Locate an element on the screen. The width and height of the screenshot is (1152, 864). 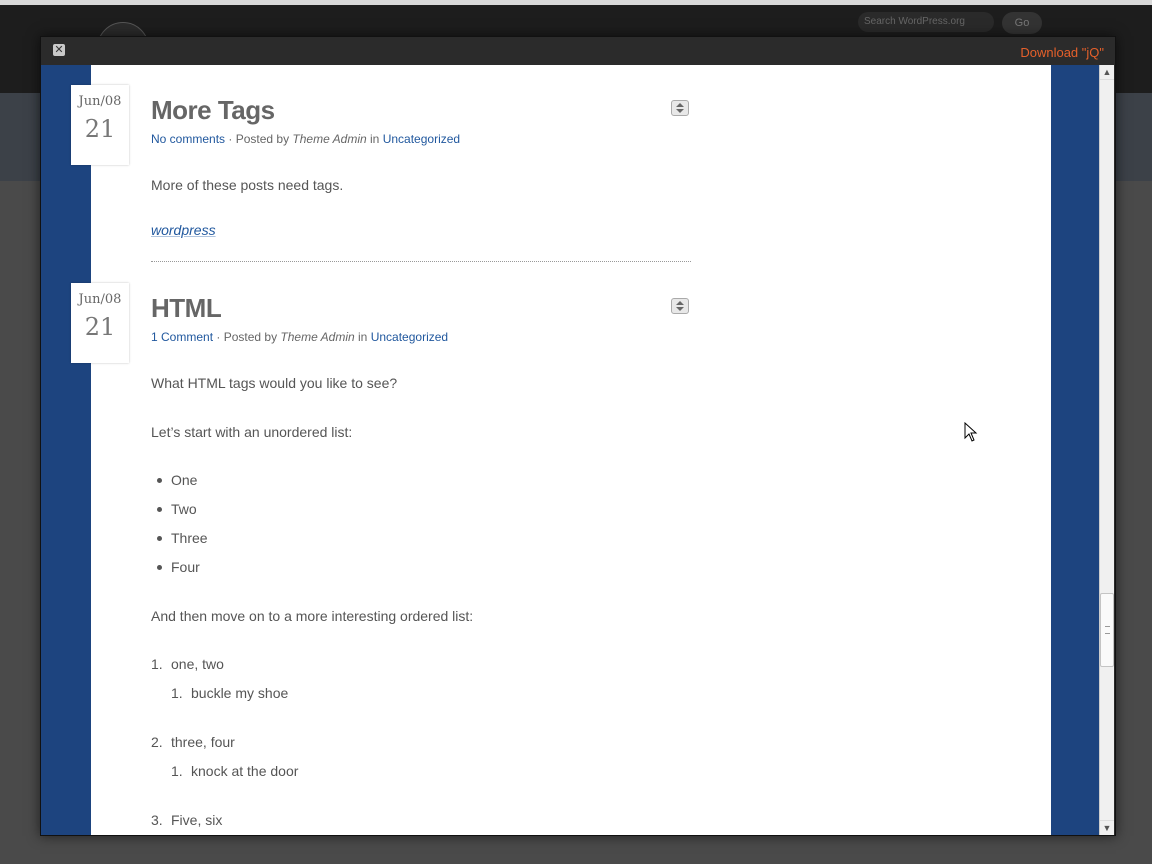
list-number: 1. is located at coordinates (157, 664).